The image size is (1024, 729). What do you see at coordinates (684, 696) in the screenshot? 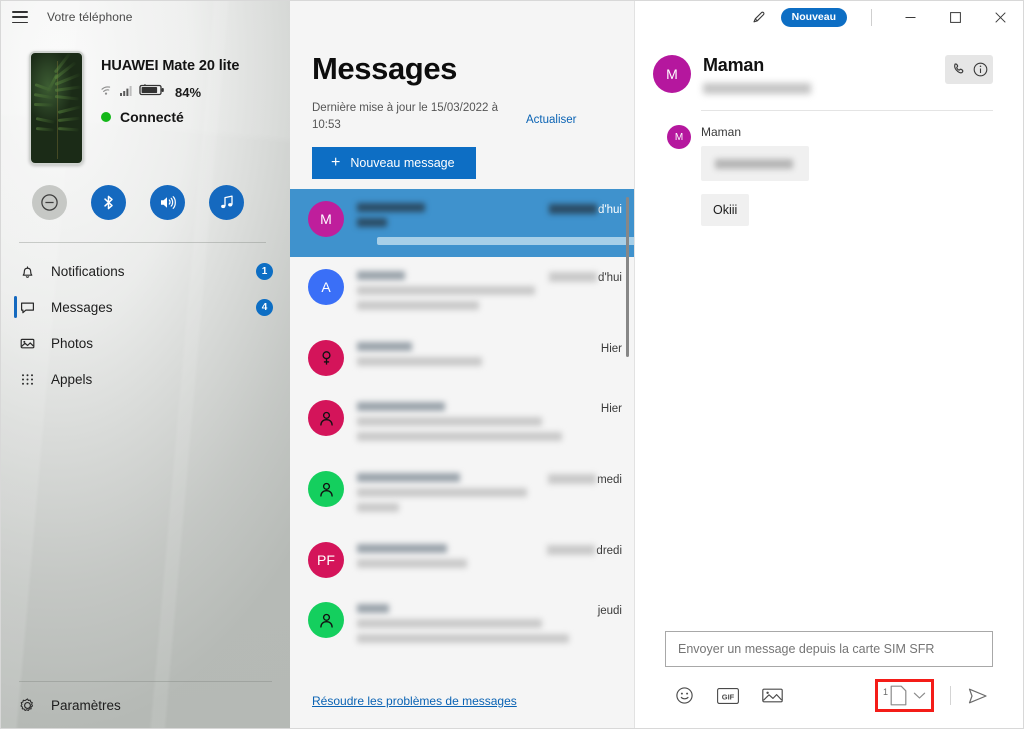
I see `emoji-button` at bounding box center [684, 696].